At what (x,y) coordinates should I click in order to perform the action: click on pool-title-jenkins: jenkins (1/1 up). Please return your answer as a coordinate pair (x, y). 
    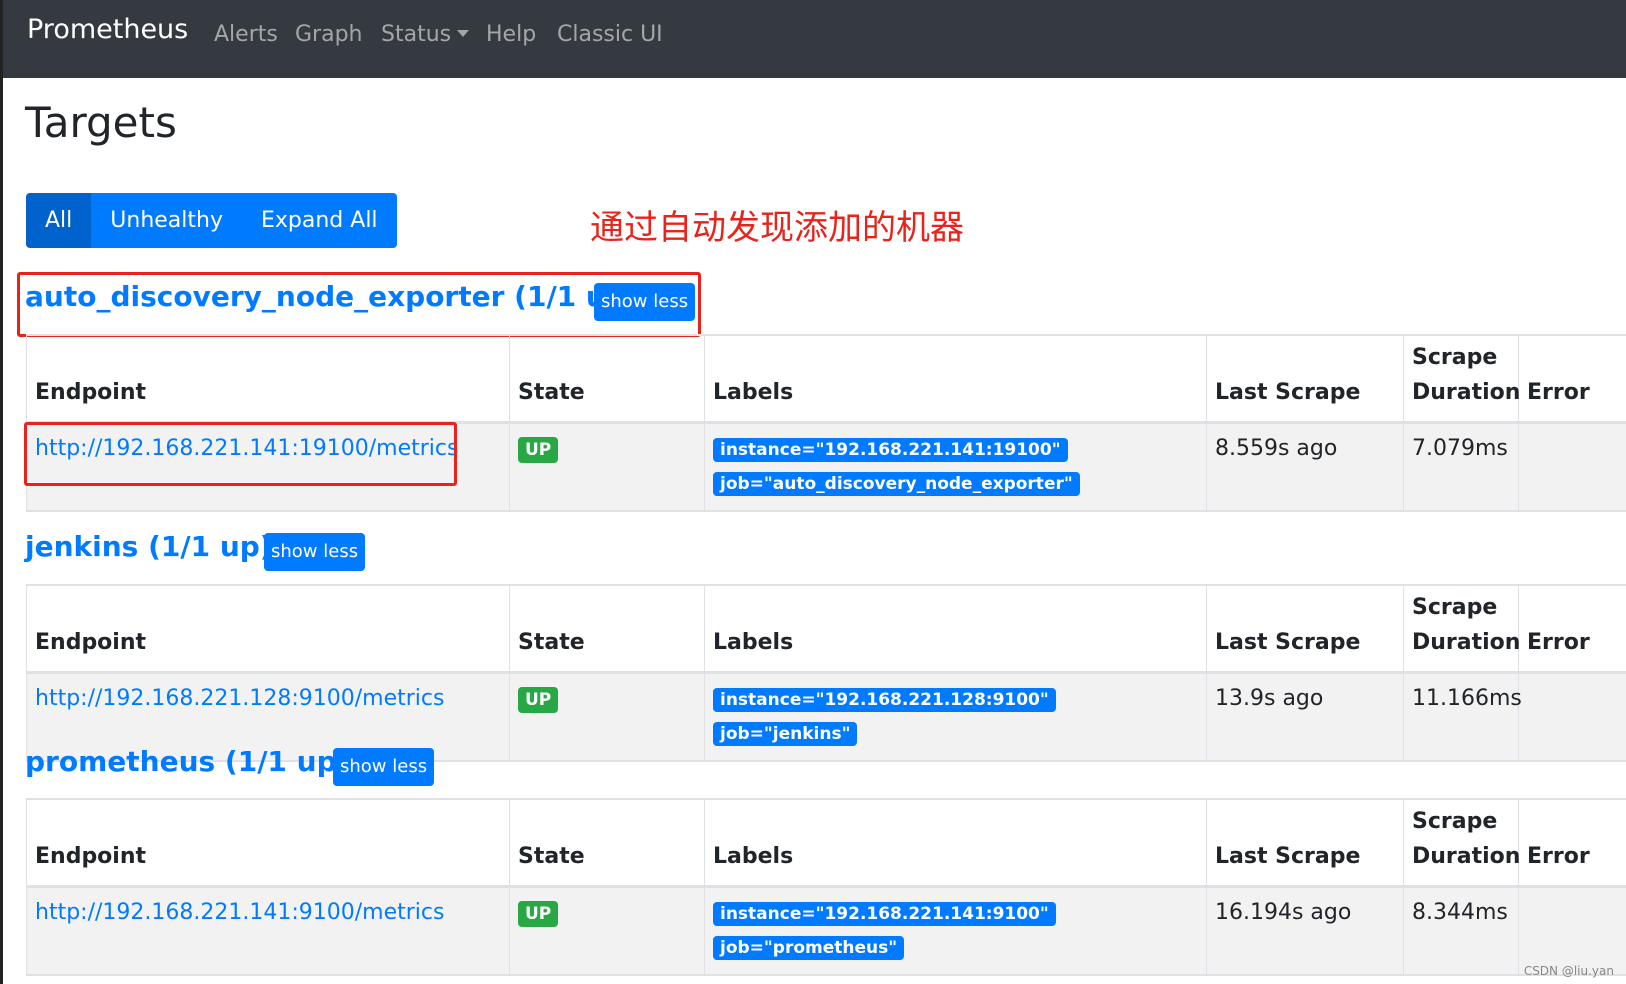
    Looking at the image, I should click on (149, 546).